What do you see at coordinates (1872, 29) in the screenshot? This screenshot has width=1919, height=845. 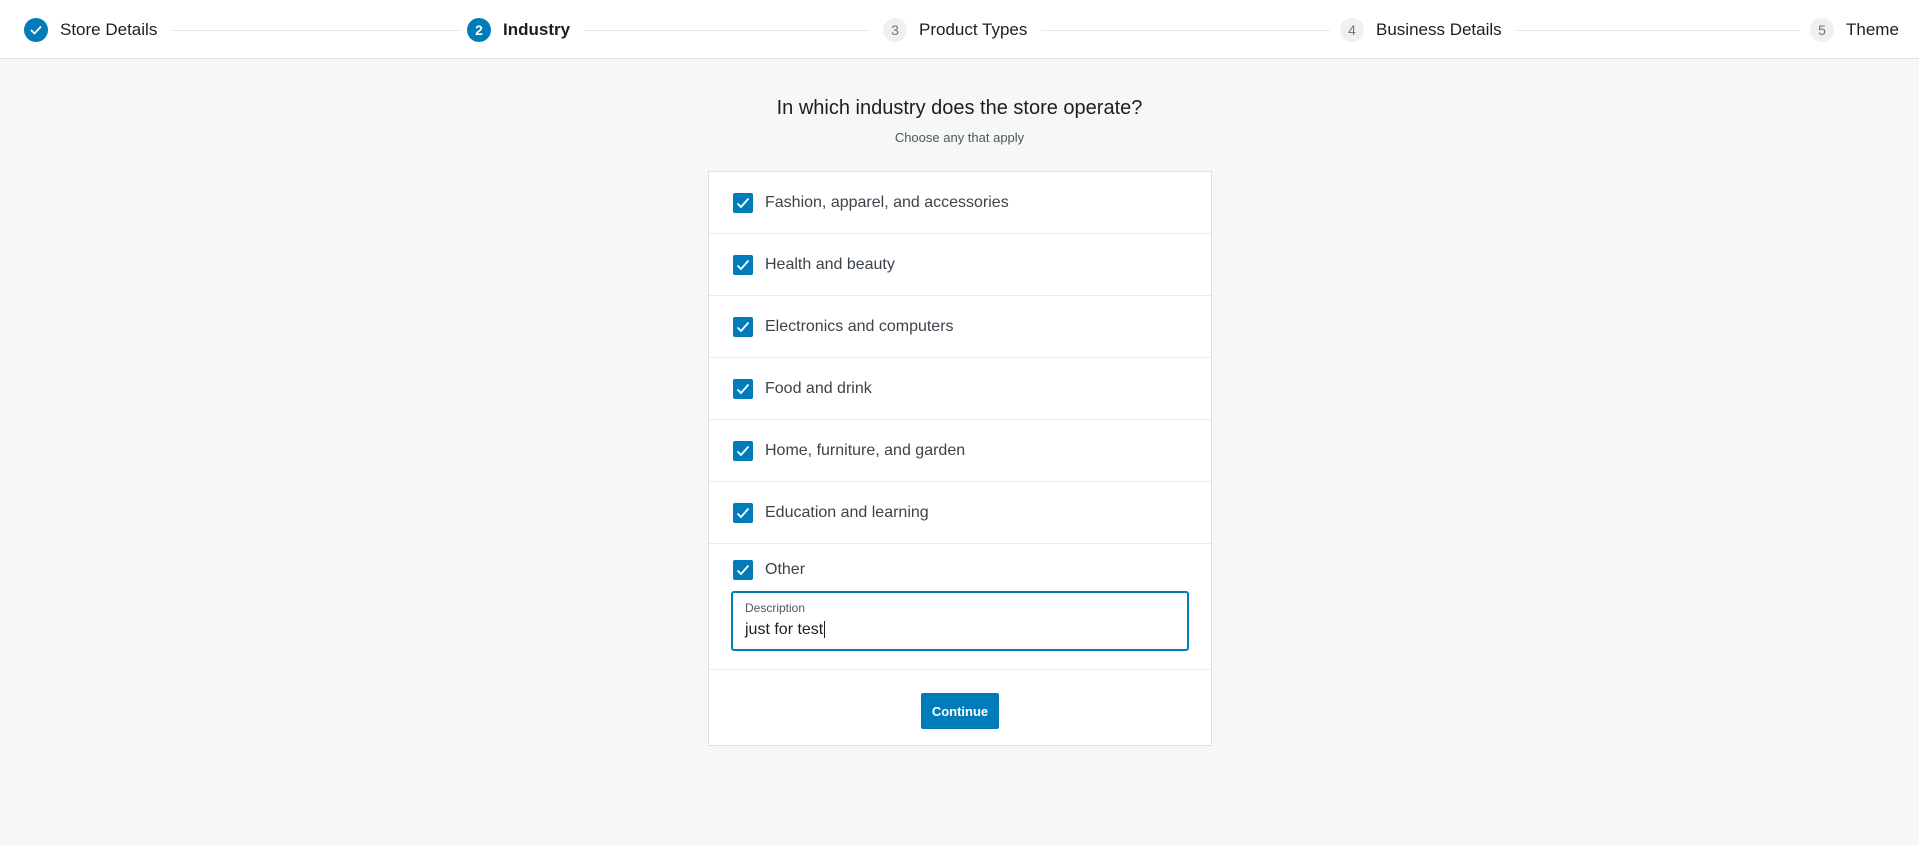 I see `step-label: Theme` at bounding box center [1872, 29].